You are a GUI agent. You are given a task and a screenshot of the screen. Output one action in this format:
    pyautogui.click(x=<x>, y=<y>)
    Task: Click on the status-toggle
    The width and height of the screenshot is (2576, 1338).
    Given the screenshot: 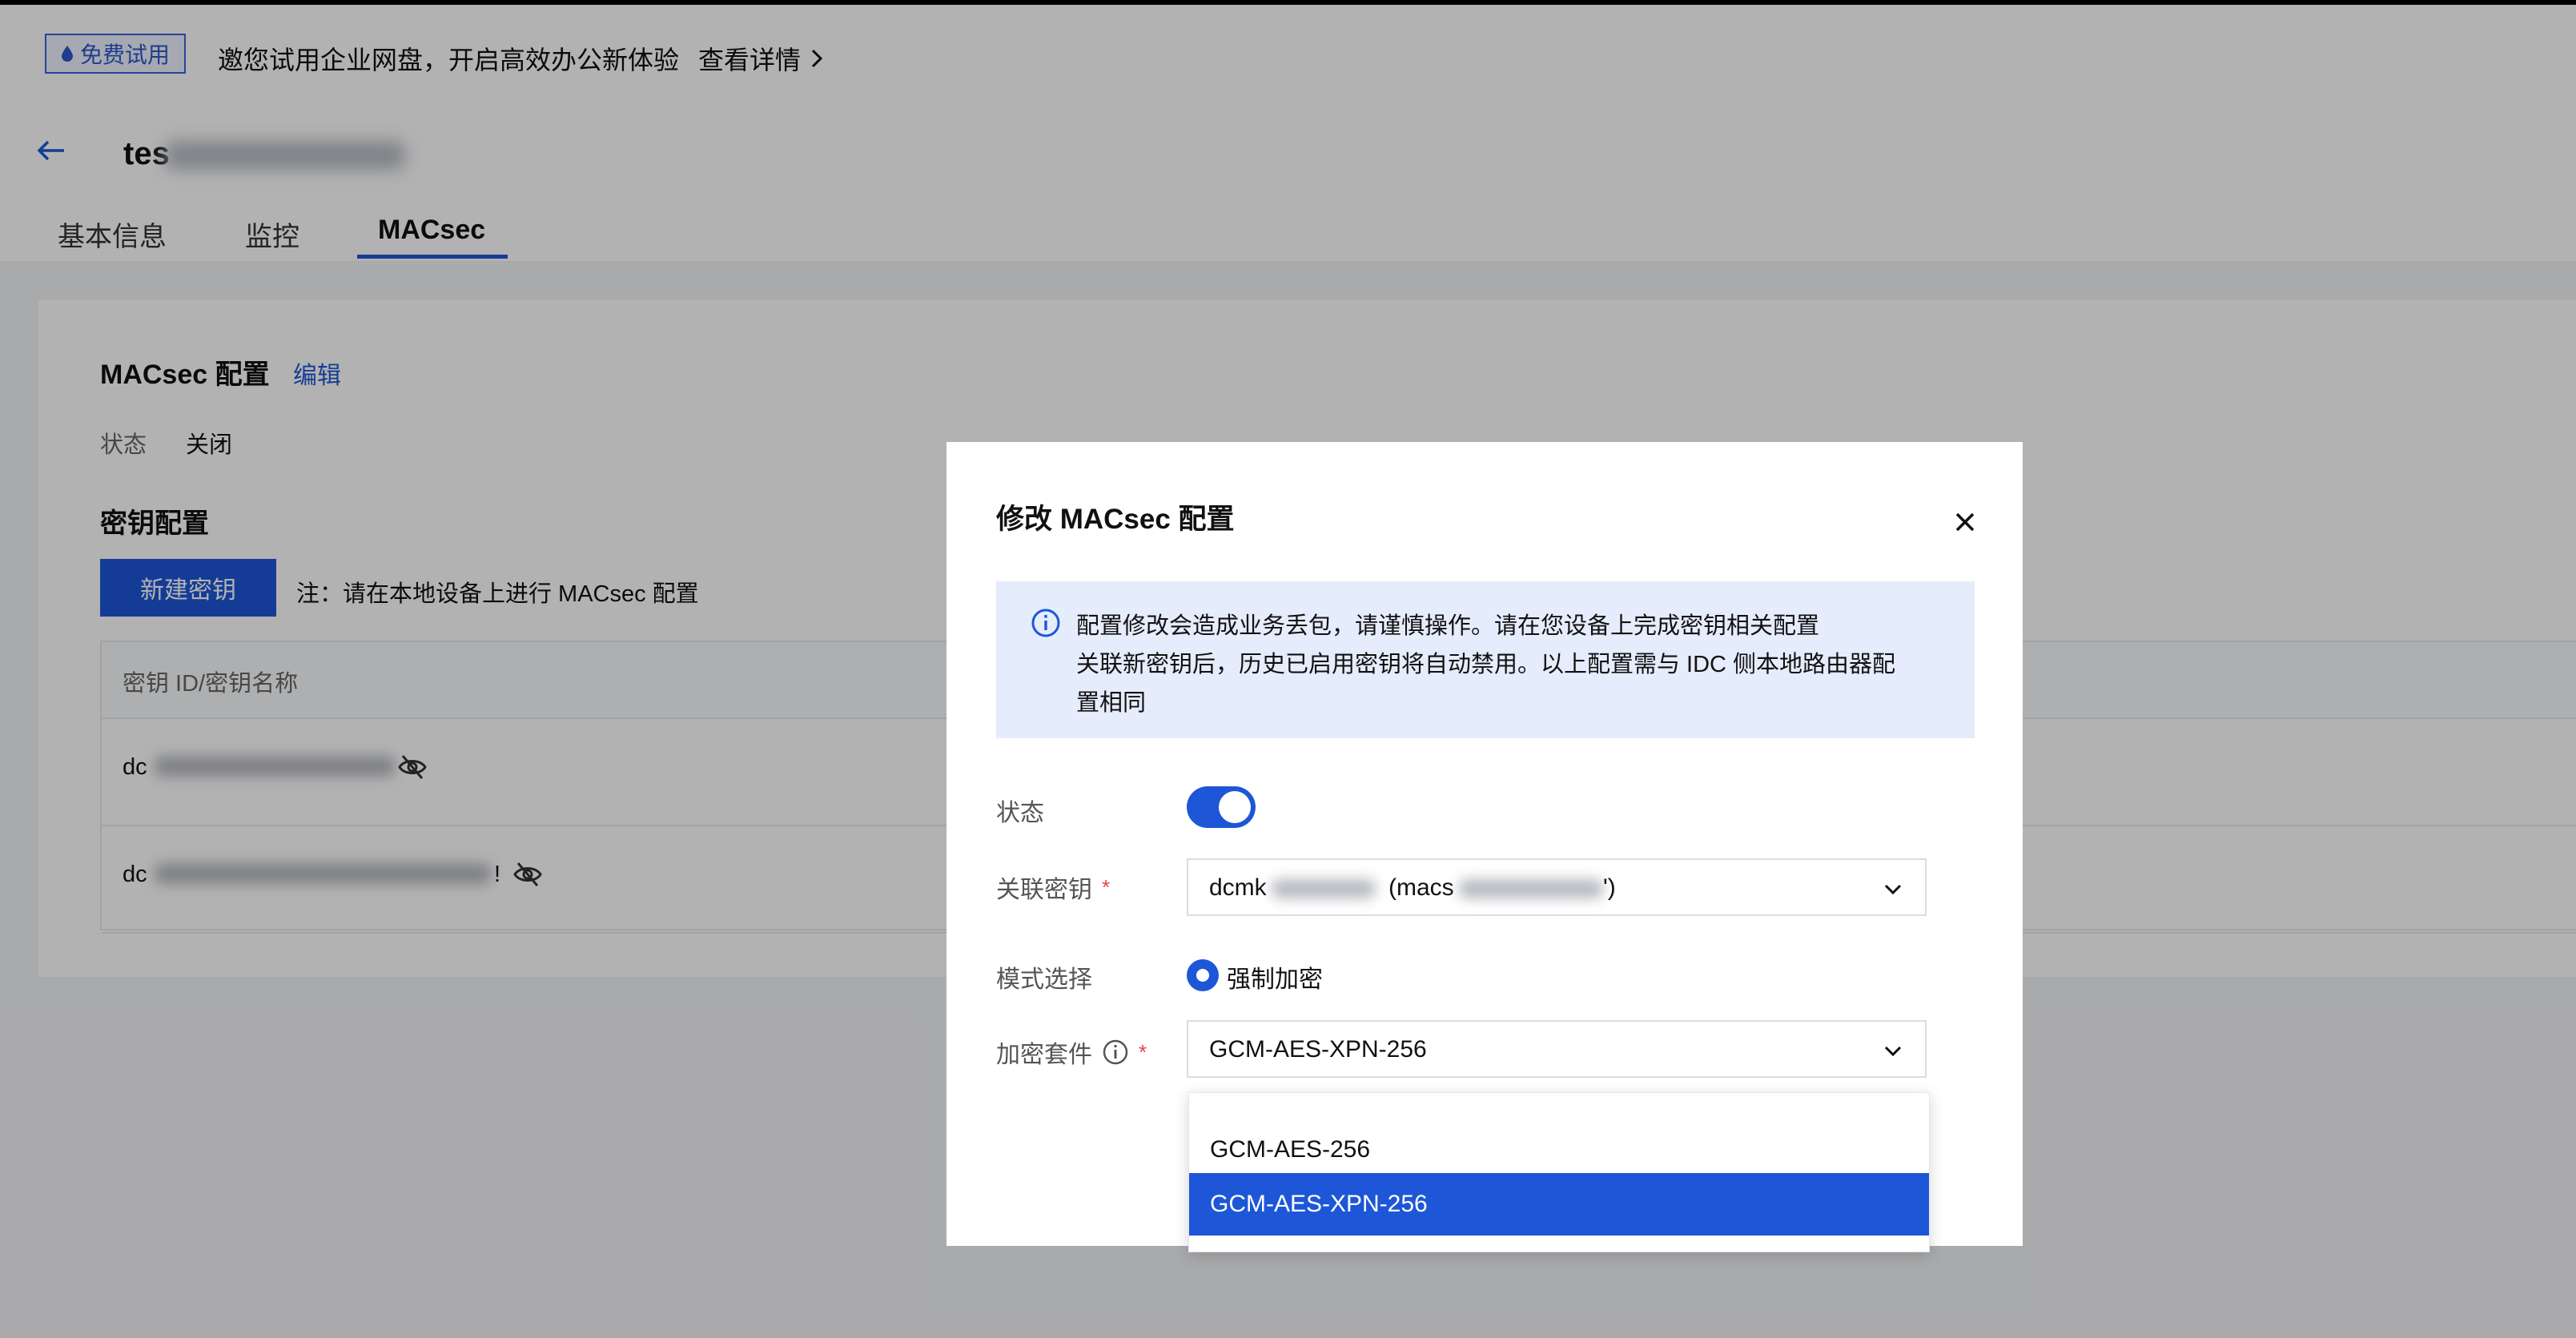 What is the action you would take?
    pyautogui.click(x=1221, y=807)
    